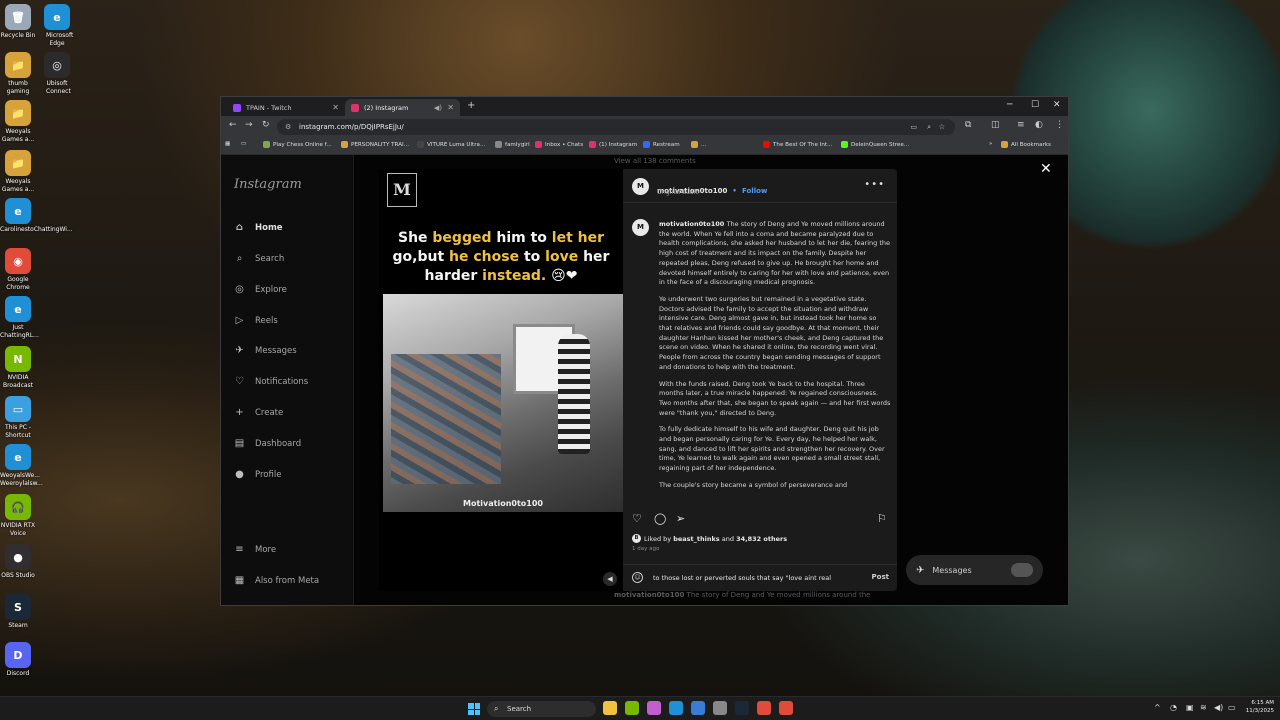 Image resolution: width=1280 pixels, height=720 pixels. What do you see at coordinates (249, 125) in the screenshot?
I see `forward-icon: →` at bounding box center [249, 125].